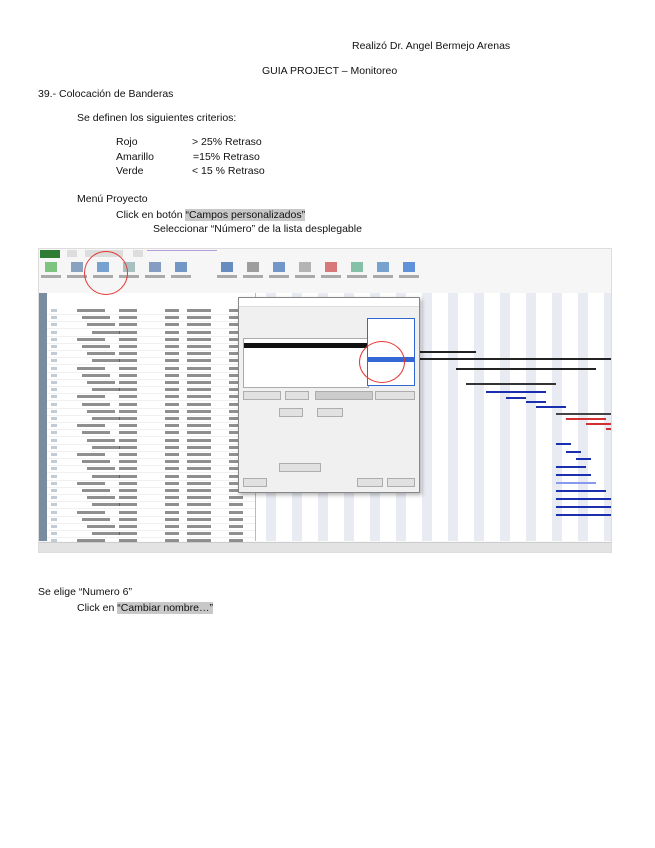 The image size is (655, 848). I want to click on criteria-color-amarillo: Amarillo, so click(135, 157).